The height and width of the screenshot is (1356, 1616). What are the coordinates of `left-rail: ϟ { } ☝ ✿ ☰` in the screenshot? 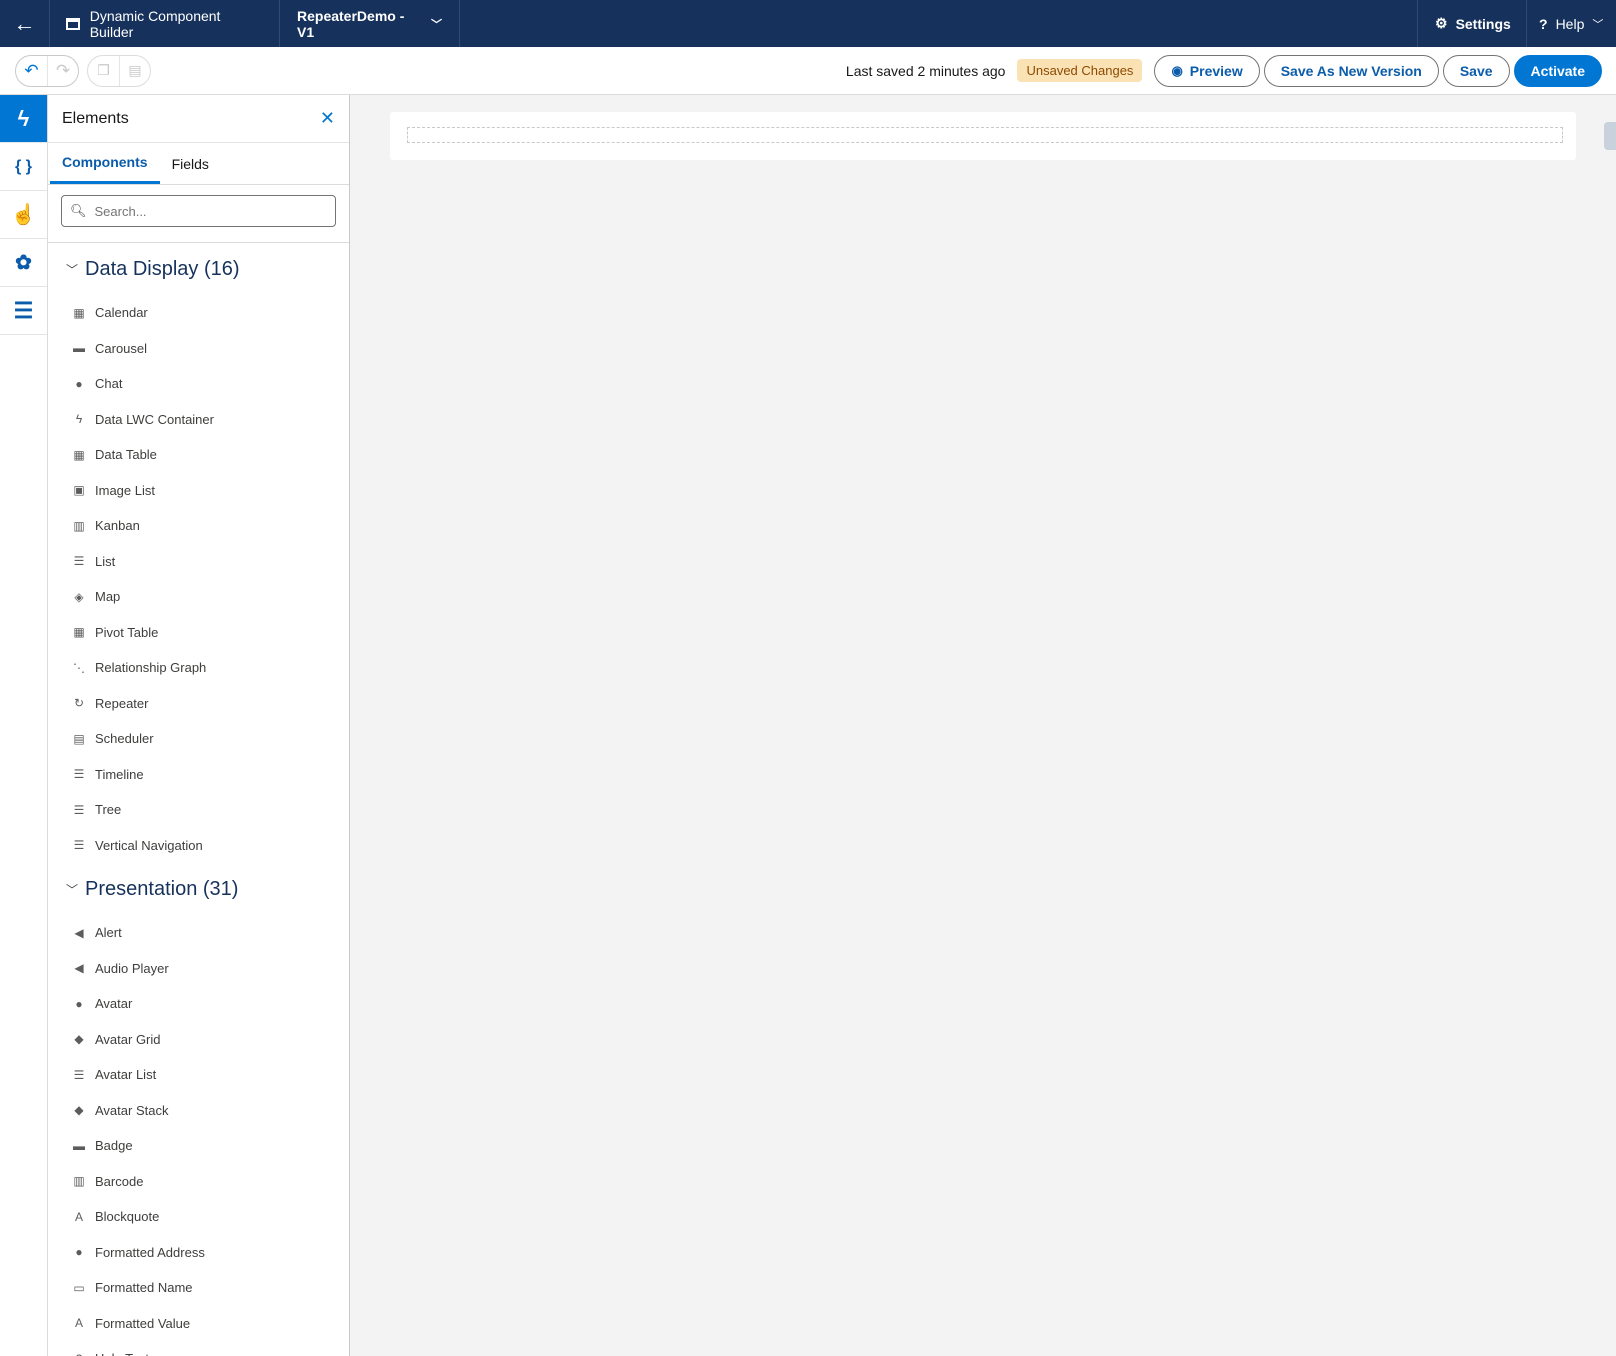 It's located at (24, 725).